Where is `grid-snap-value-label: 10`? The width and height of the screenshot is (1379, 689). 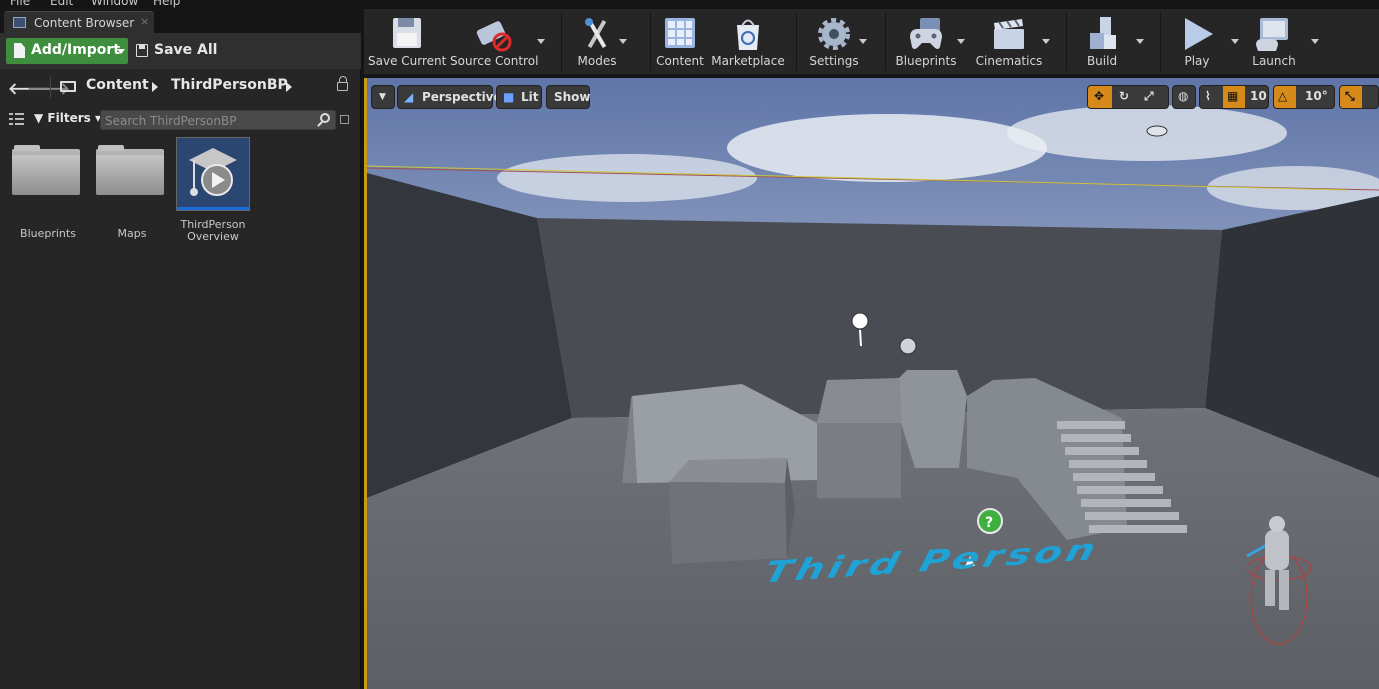 grid-snap-value-label: 10 is located at coordinates (1258, 96).